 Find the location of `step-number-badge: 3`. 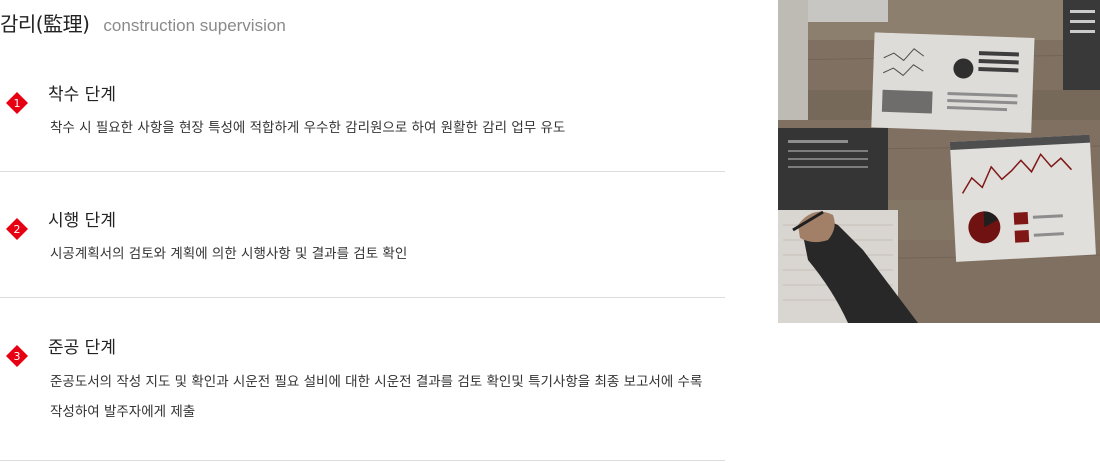

step-number-badge: 3 is located at coordinates (17, 356).